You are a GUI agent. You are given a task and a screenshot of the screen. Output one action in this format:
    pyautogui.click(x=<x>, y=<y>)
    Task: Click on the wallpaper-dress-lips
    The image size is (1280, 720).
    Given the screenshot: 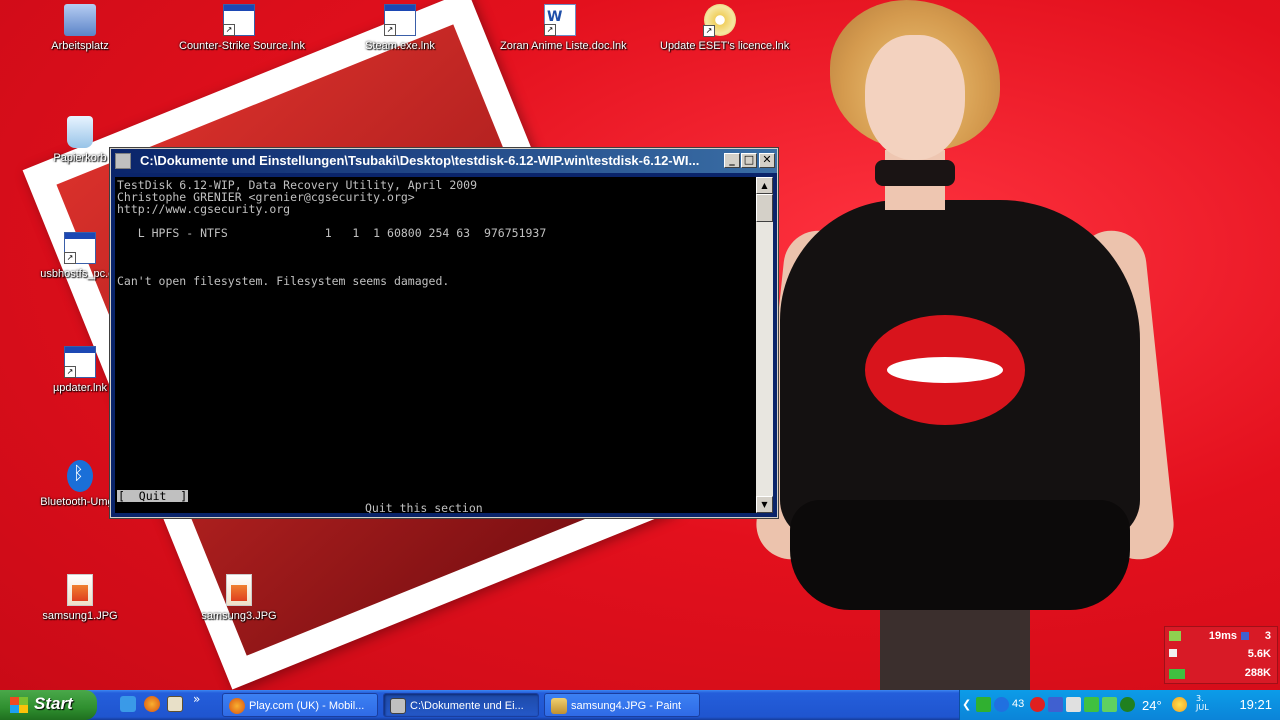 What is the action you would take?
    pyautogui.click(x=945, y=370)
    